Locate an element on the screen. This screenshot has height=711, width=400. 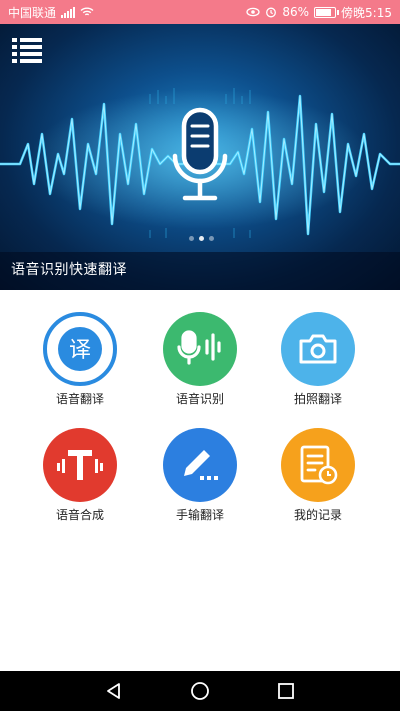
feature-speech-synthesis: 语音合成 is located at coordinates (80, 464).